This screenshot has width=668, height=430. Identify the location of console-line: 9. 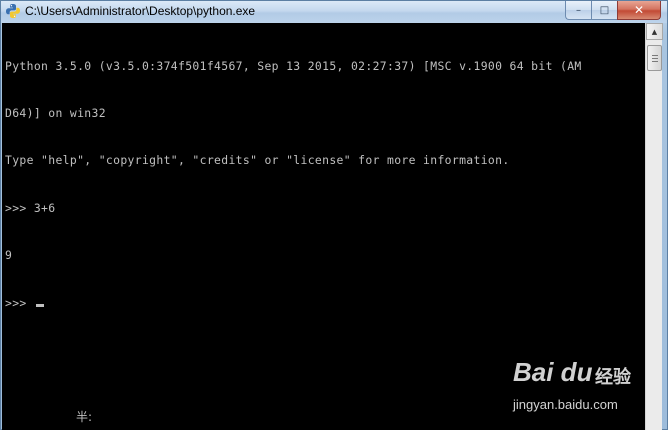
(9, 255).